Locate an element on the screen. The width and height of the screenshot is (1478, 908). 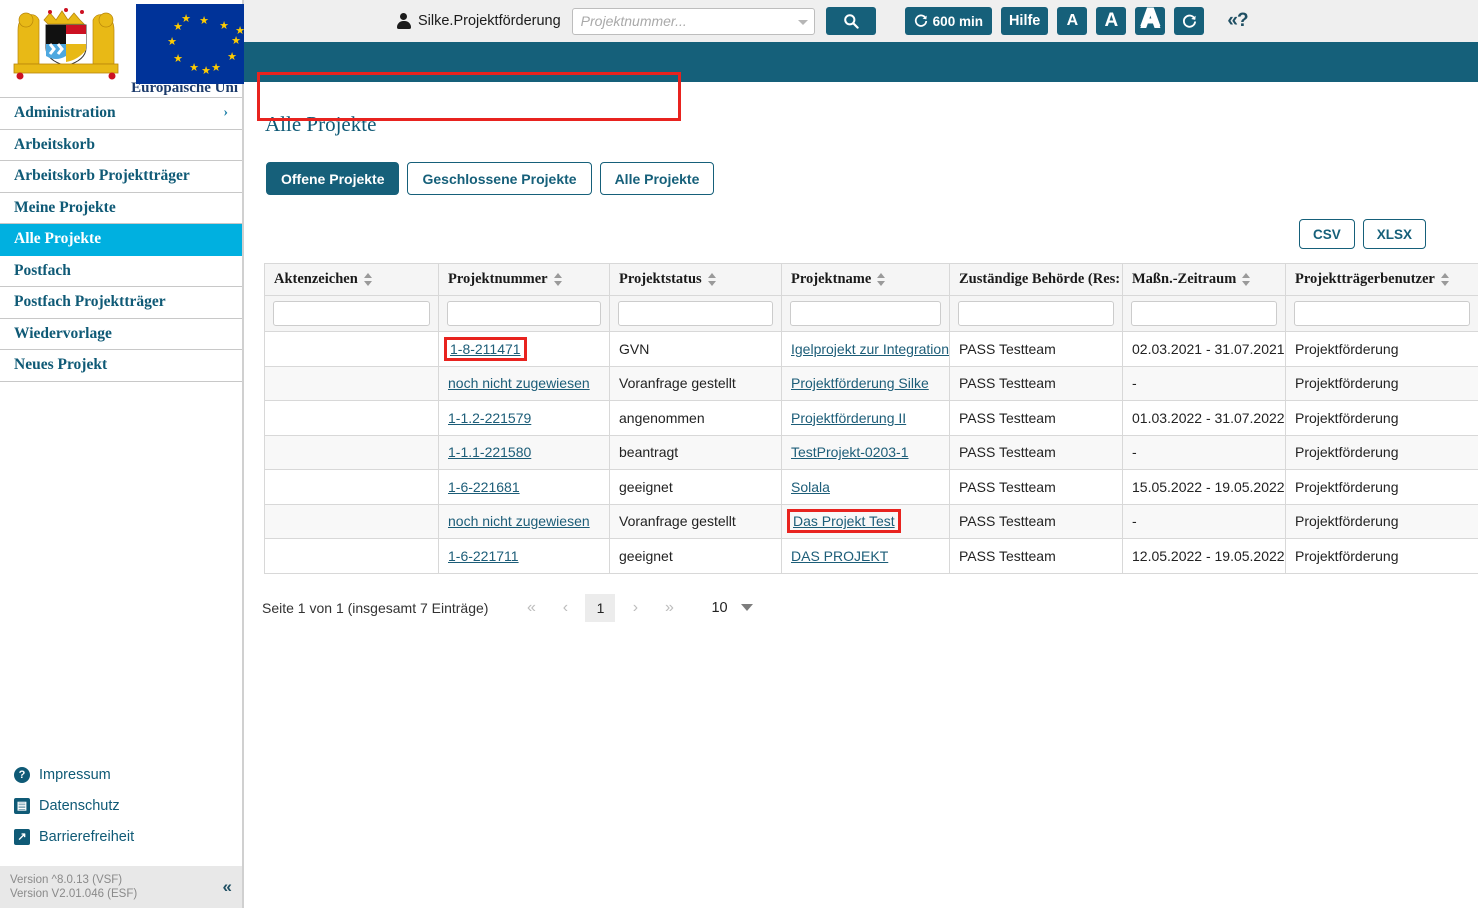
link-projektname: Projektförderung Silke is located at coordinates (860, 383).